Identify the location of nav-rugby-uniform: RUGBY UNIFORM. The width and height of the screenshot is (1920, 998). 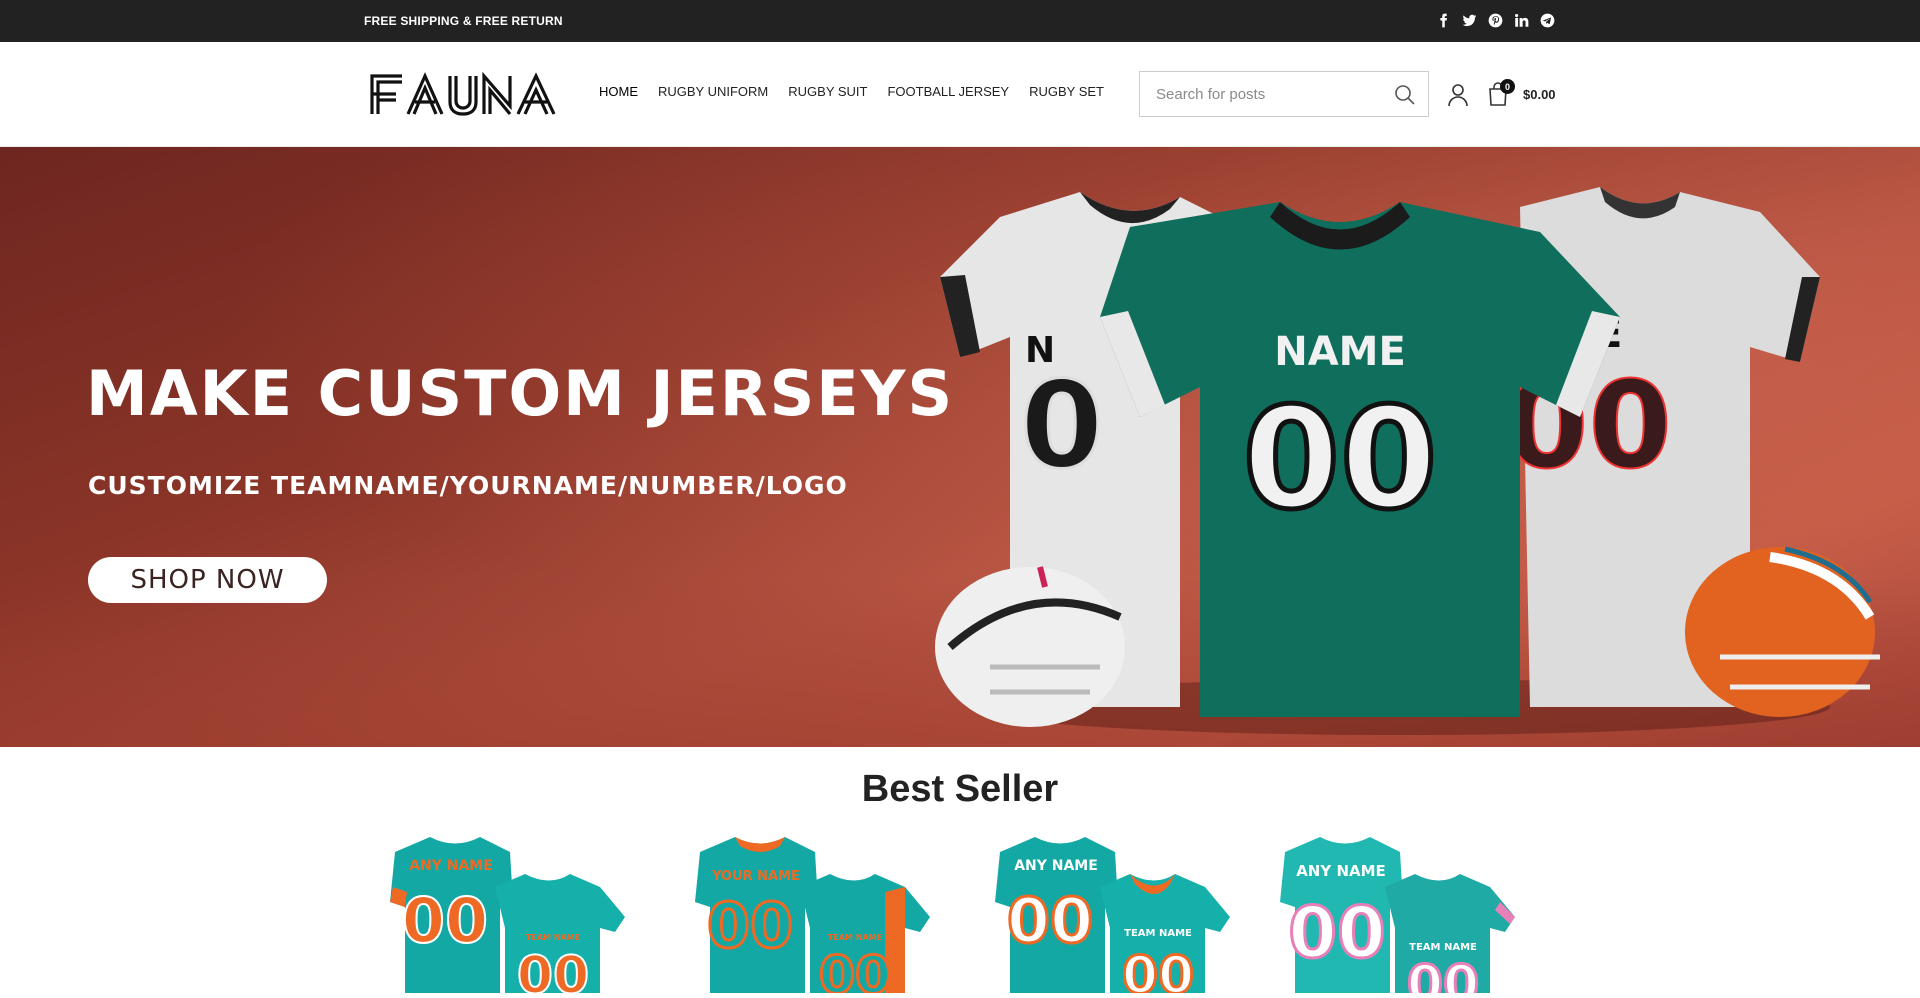
(713, 91).